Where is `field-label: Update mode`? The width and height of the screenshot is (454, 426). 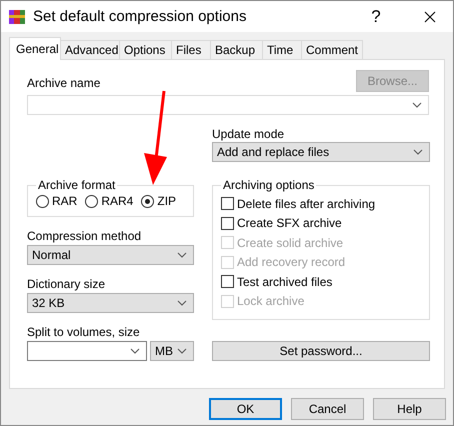 field-label: Update mode is located at coordinates (249, 134).